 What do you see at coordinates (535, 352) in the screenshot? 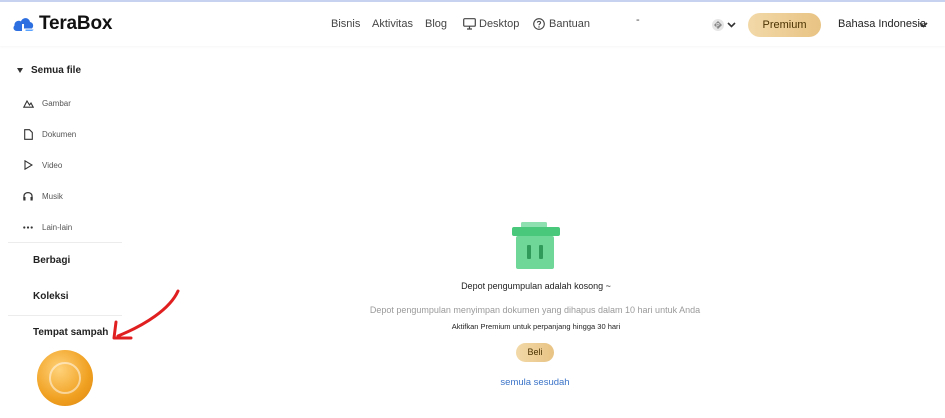
I see `buy-button: Beli` at bounding box center [535, 352].